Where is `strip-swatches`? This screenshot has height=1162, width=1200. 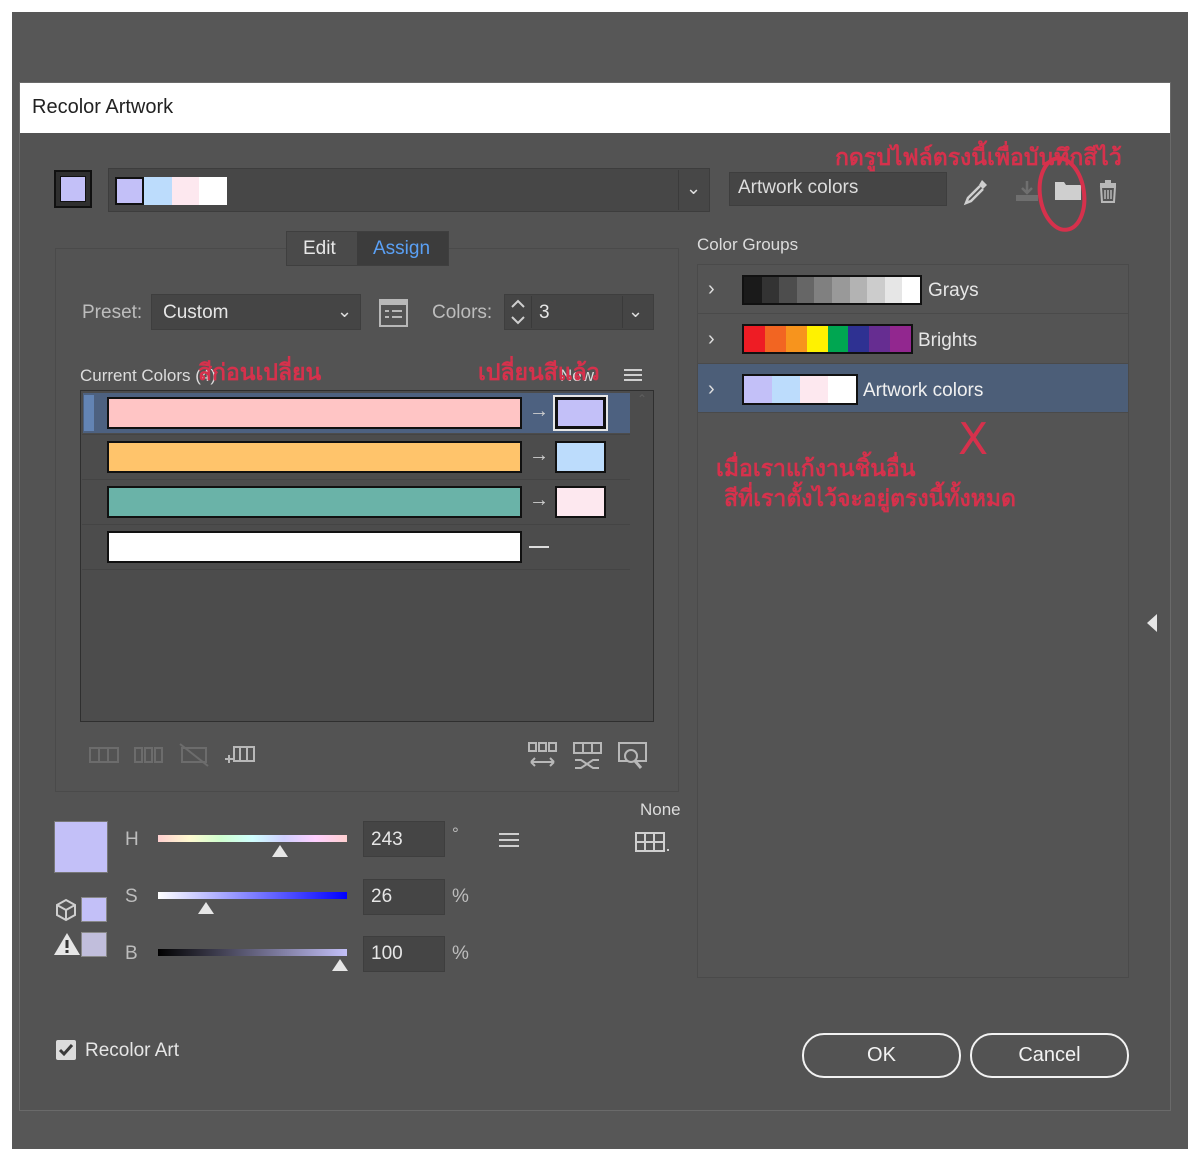 strip-swatches is located at coordinates (171, 191).